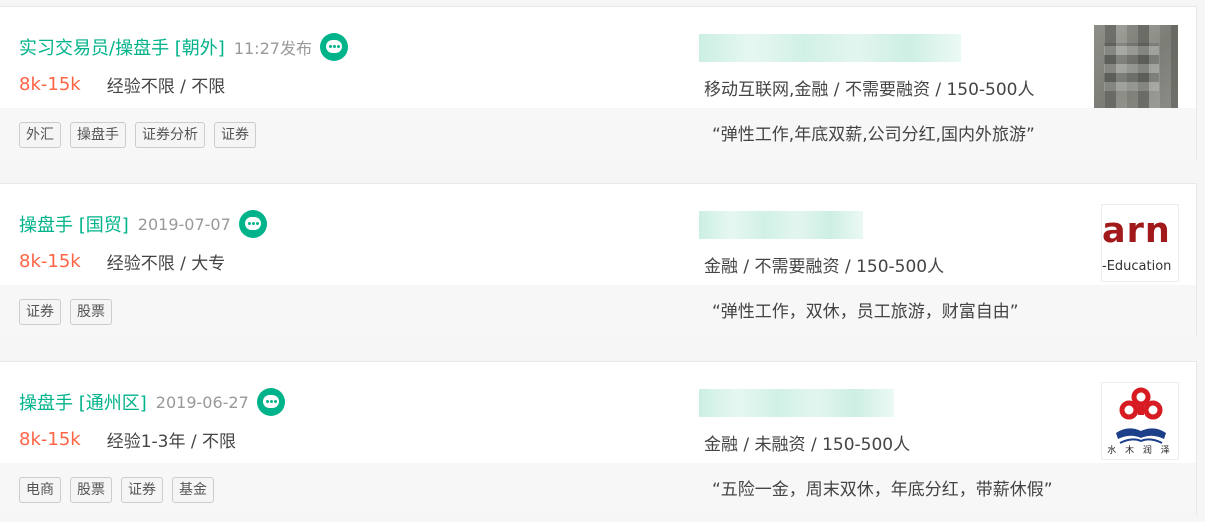  I want to click on job-card-footer: 外汇 操盘手 证券分析 证券 “弹性工作,年底双薪,公司分红,国内外旅游”, so click(598, 134).